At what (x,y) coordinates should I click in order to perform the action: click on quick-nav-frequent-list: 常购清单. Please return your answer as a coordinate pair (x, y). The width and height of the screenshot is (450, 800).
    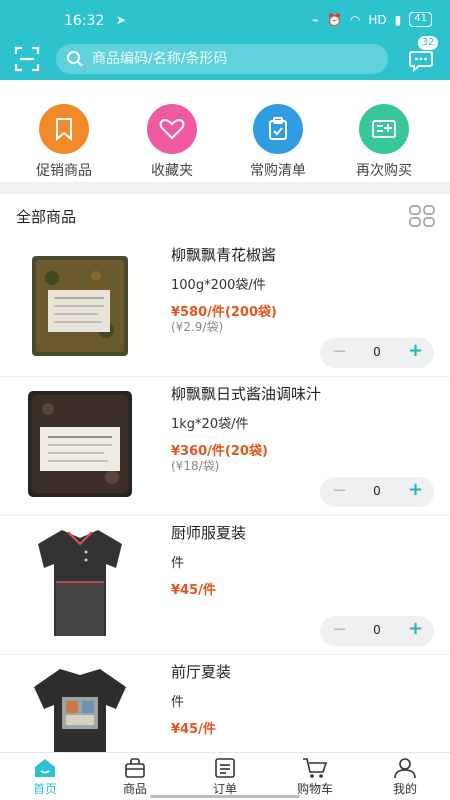
    Looking at the image, I should click on (278, 142).